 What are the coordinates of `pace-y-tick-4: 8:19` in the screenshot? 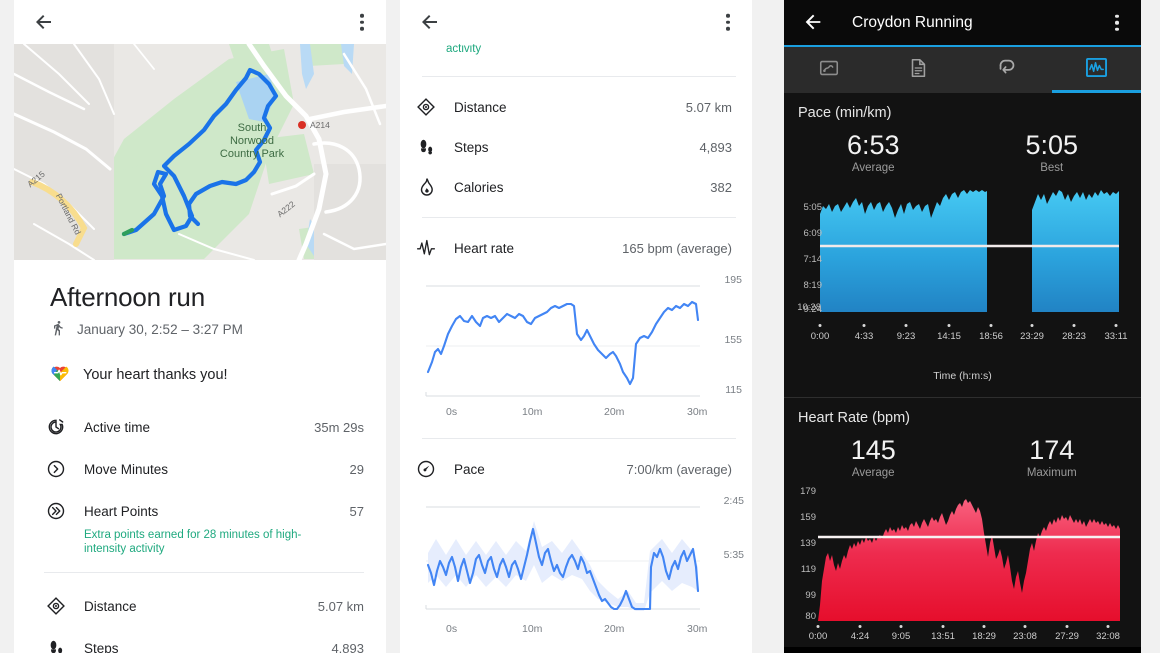 It's located at (813, 285).